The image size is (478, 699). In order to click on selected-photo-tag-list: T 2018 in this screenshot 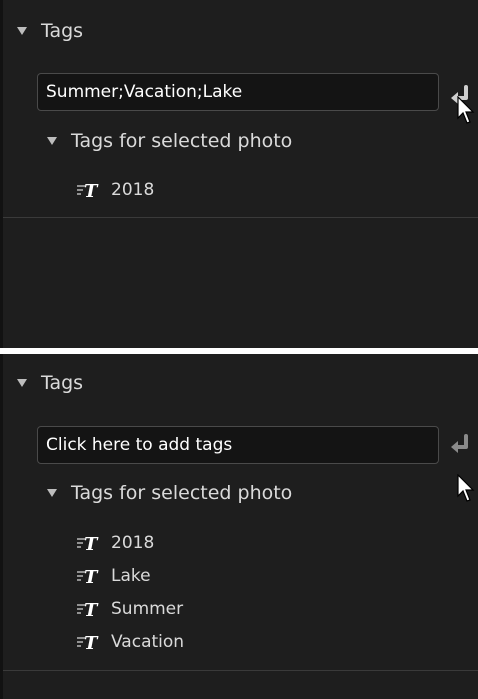, I will do `click(115, 189)`.